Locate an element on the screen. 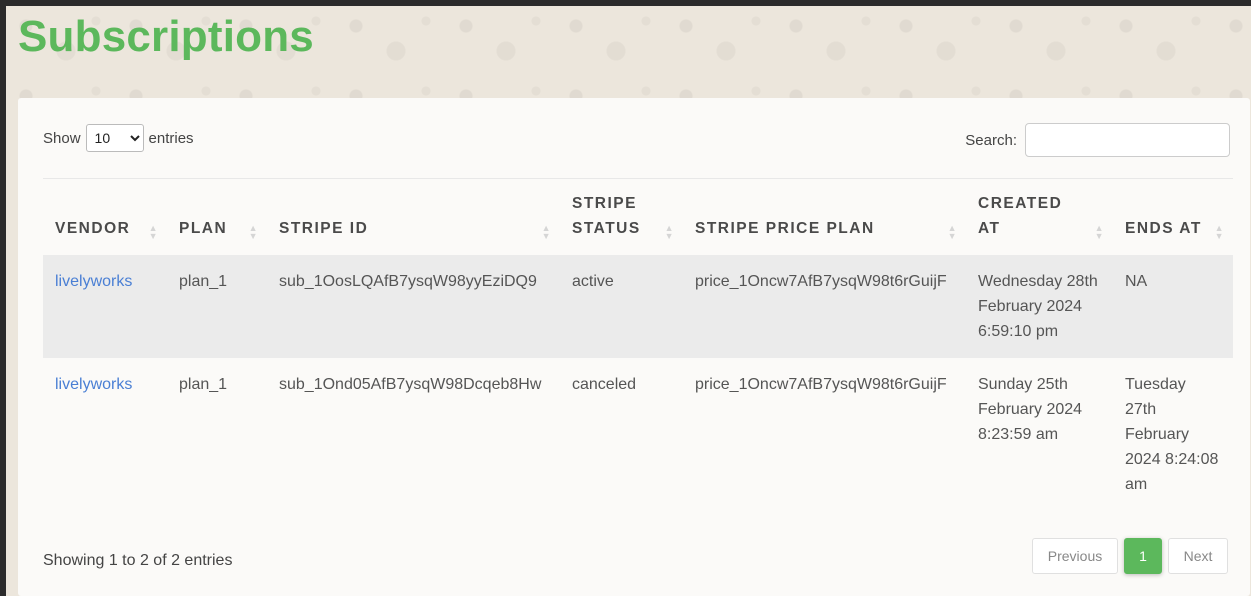  table-info: Showing 1 to 2 of 2 entries is located at coordinates (138, 560).